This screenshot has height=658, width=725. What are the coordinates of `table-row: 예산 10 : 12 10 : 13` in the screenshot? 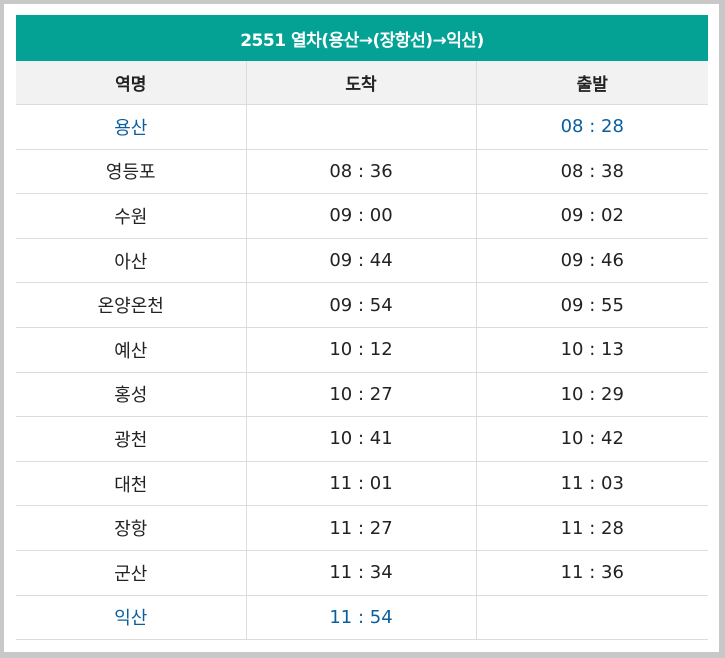 It's located at (362, 350).